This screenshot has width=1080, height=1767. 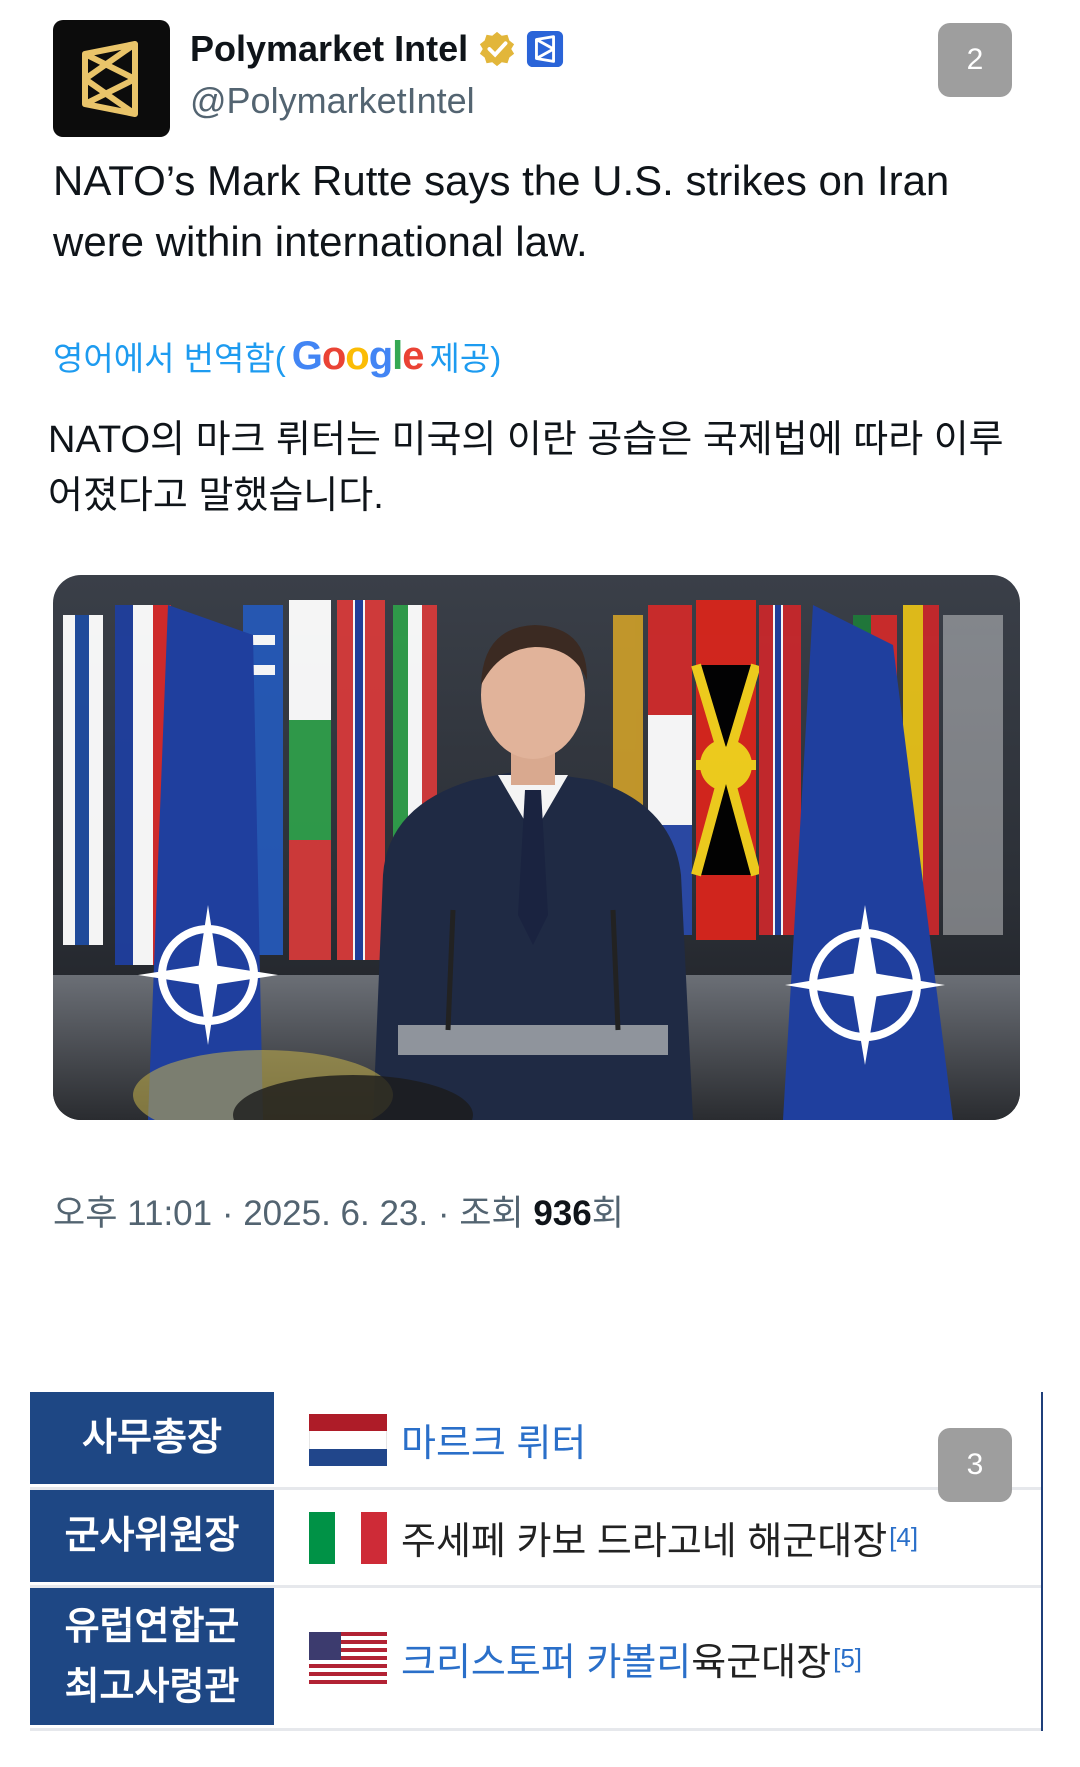 I want to click on table-row: 군사위원장 주세페 카보 드라고네 해군대장 [4], so click(x=535, y=1539).